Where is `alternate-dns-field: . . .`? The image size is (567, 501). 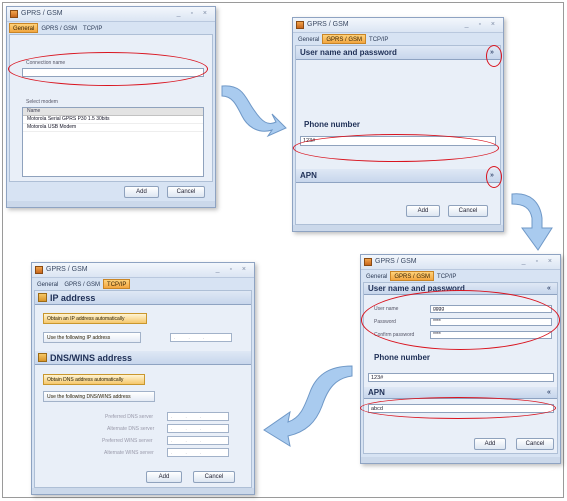 alternate-dns-field: . . . is located at coordinates (198, 428).